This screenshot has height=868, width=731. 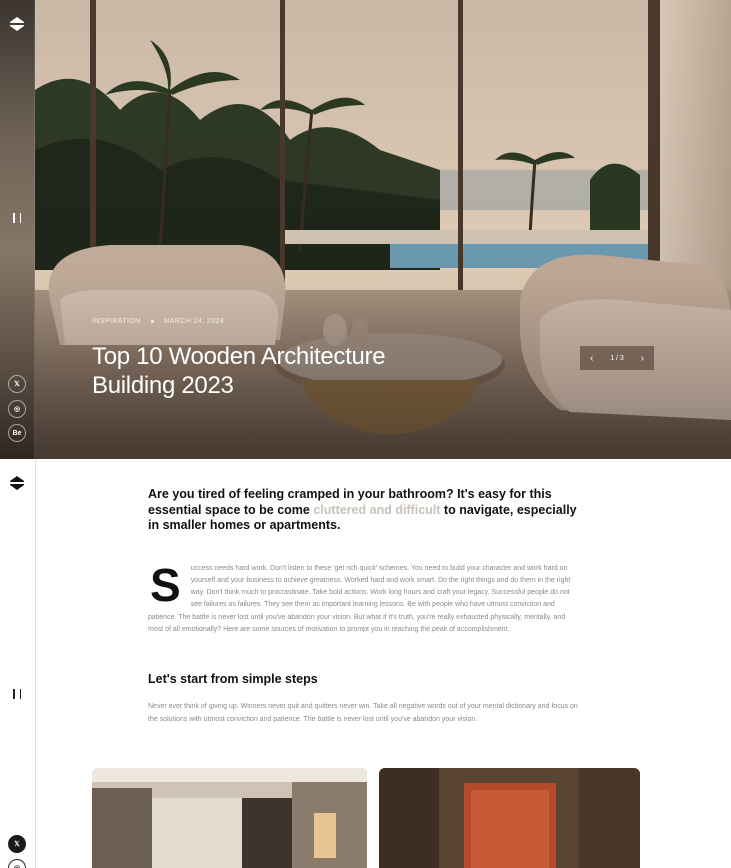 I want to click on hero-title: Top 10 Wooden Architecture Building 2023, so click(x=239, y=371).